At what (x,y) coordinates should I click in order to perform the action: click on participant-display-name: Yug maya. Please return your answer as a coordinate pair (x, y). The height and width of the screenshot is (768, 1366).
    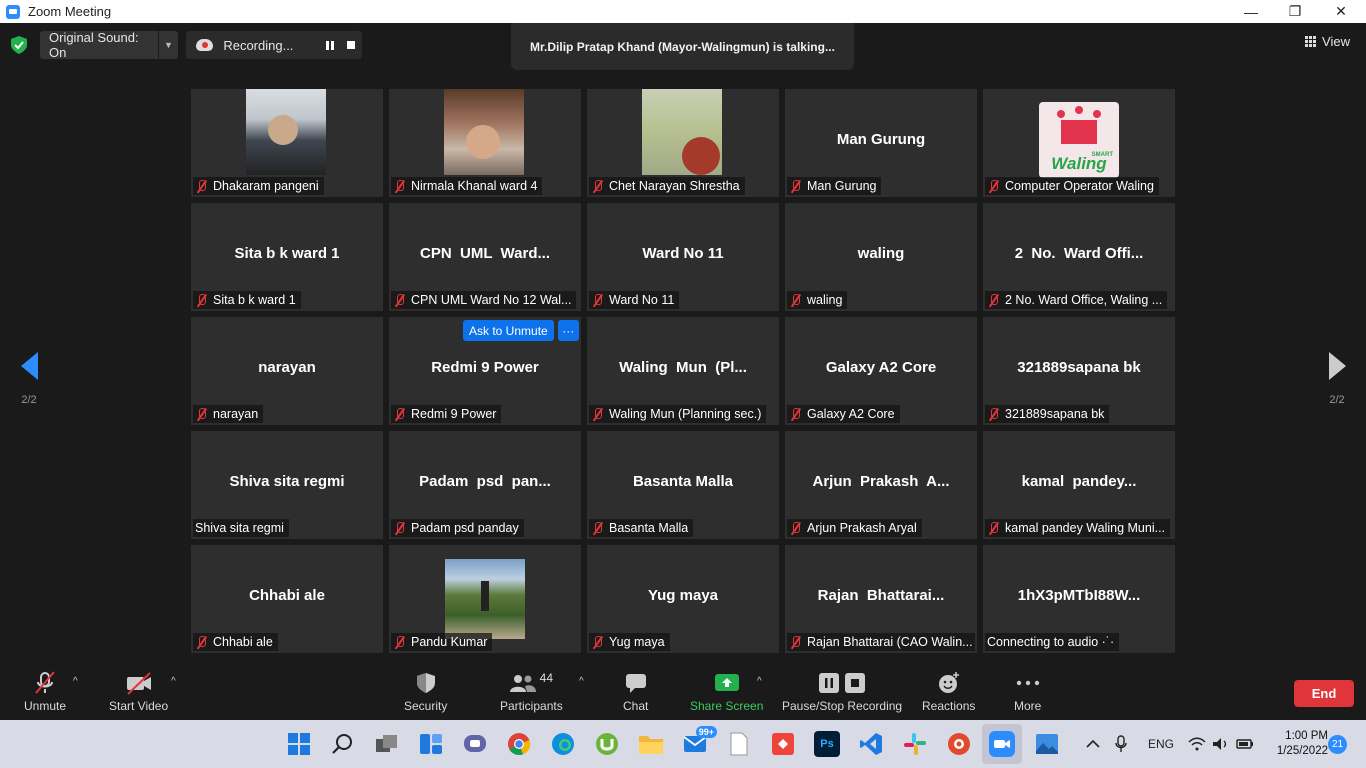
    Looking at the image, I should click on (683, 595).